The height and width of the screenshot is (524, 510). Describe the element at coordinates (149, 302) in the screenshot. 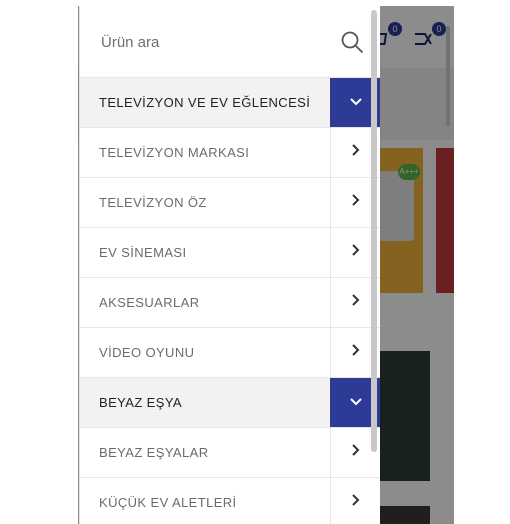

I see `menu-item-label: AKSESUARLAR` at that location.